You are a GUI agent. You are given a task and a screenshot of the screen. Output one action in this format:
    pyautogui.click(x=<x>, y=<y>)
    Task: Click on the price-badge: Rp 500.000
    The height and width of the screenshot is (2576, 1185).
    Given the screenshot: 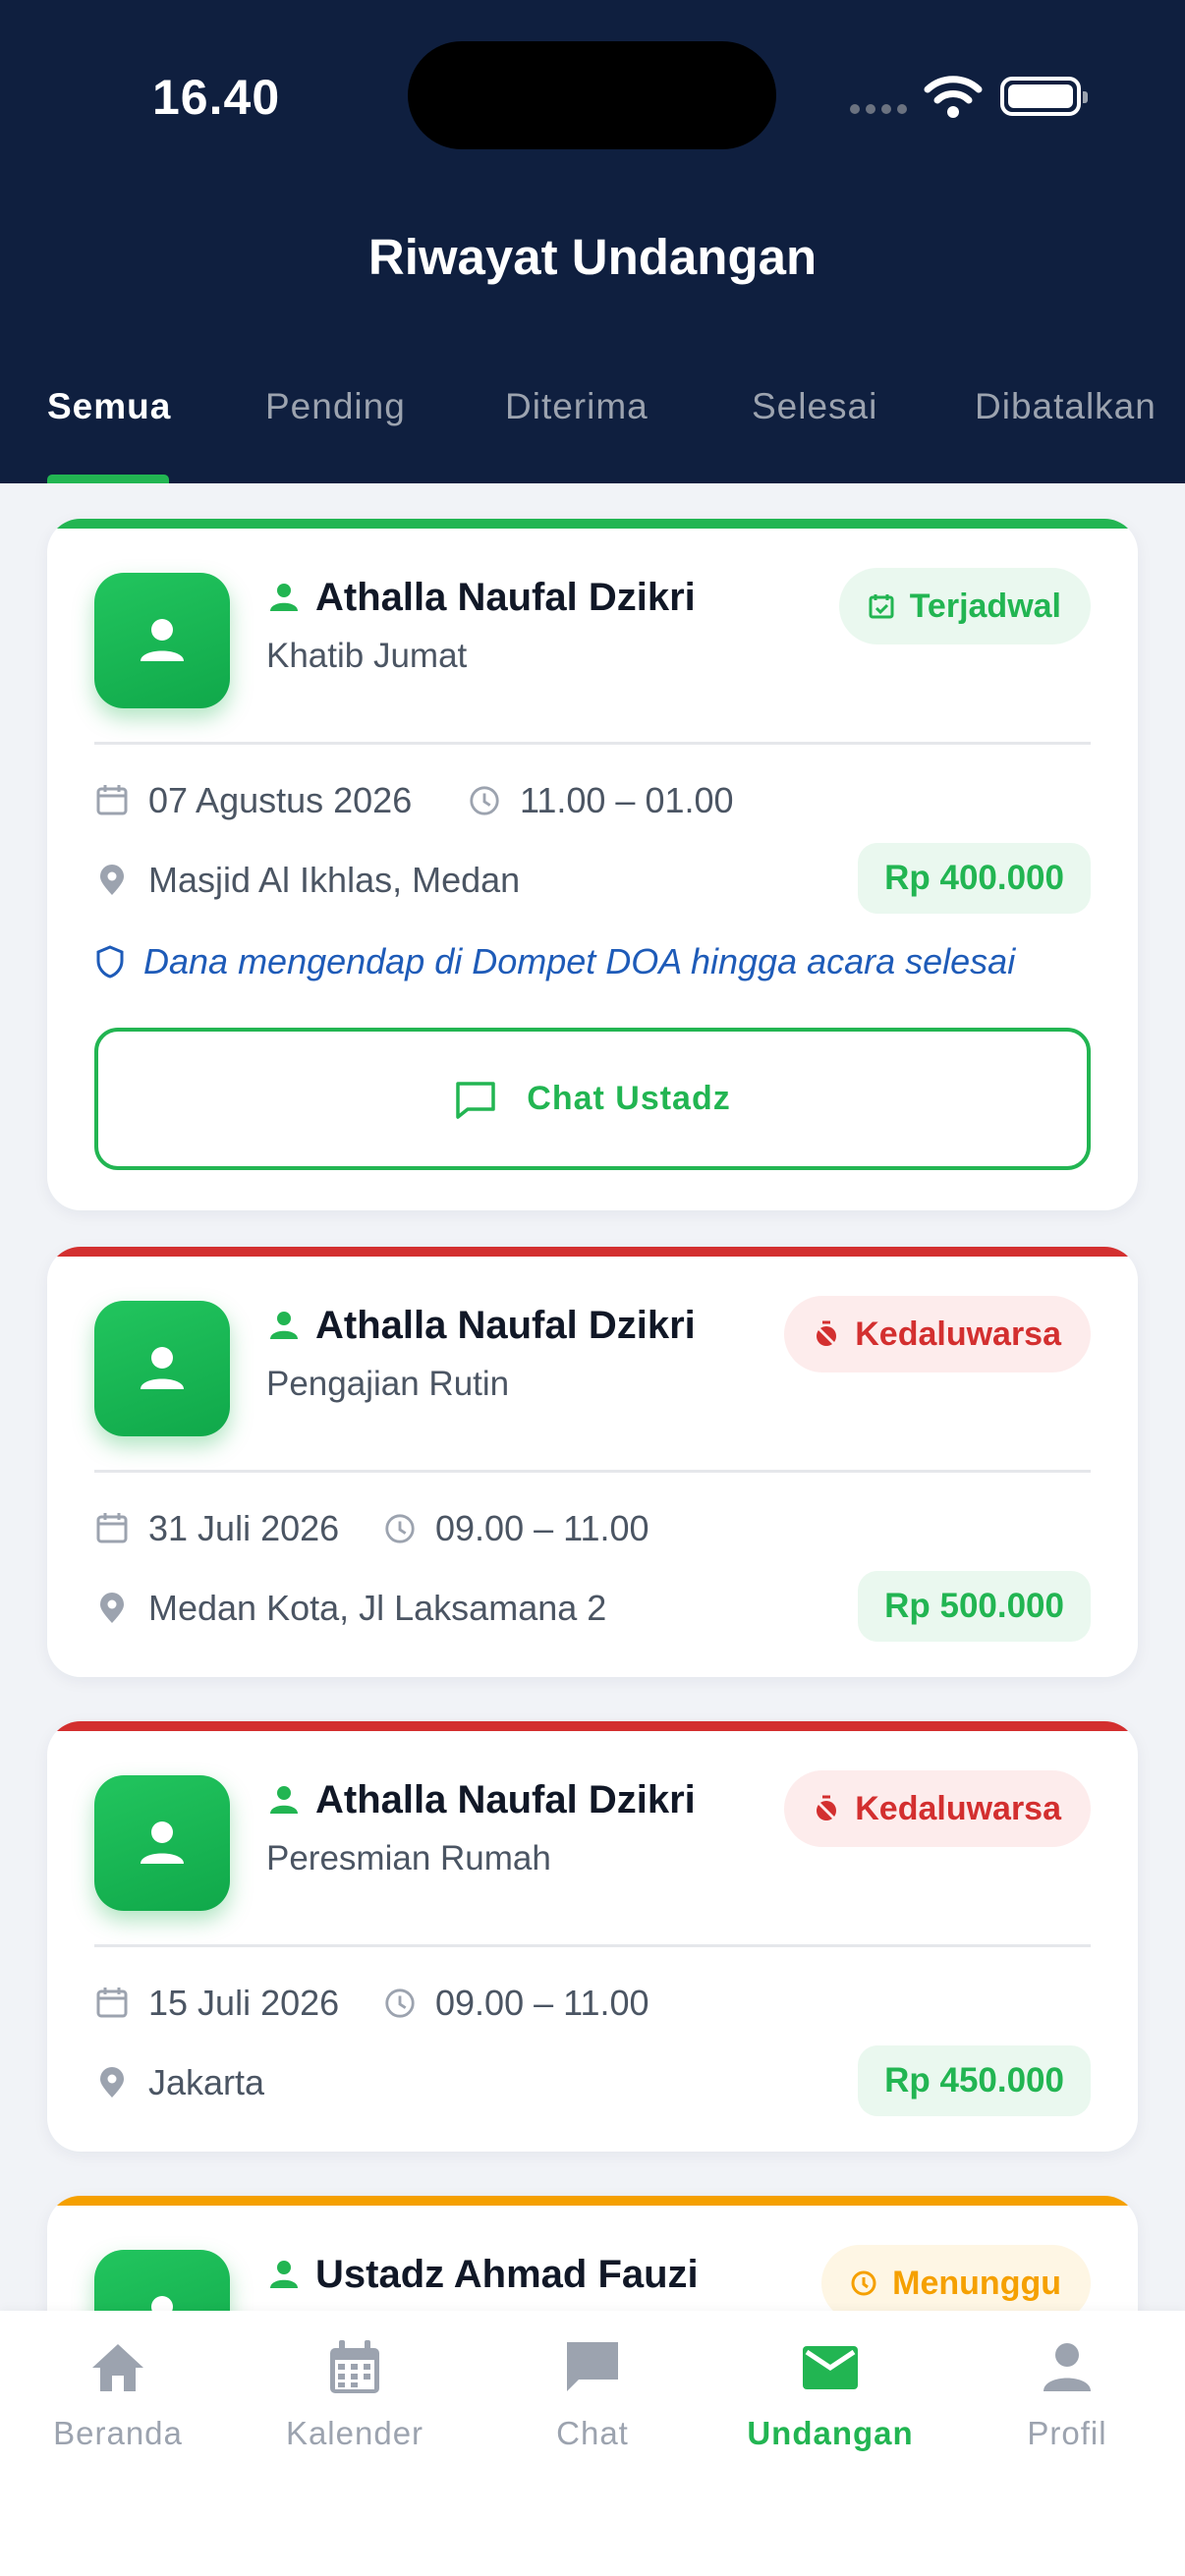 What is the action you would take?
    pyautogui.click(x=975, y=1606)
    